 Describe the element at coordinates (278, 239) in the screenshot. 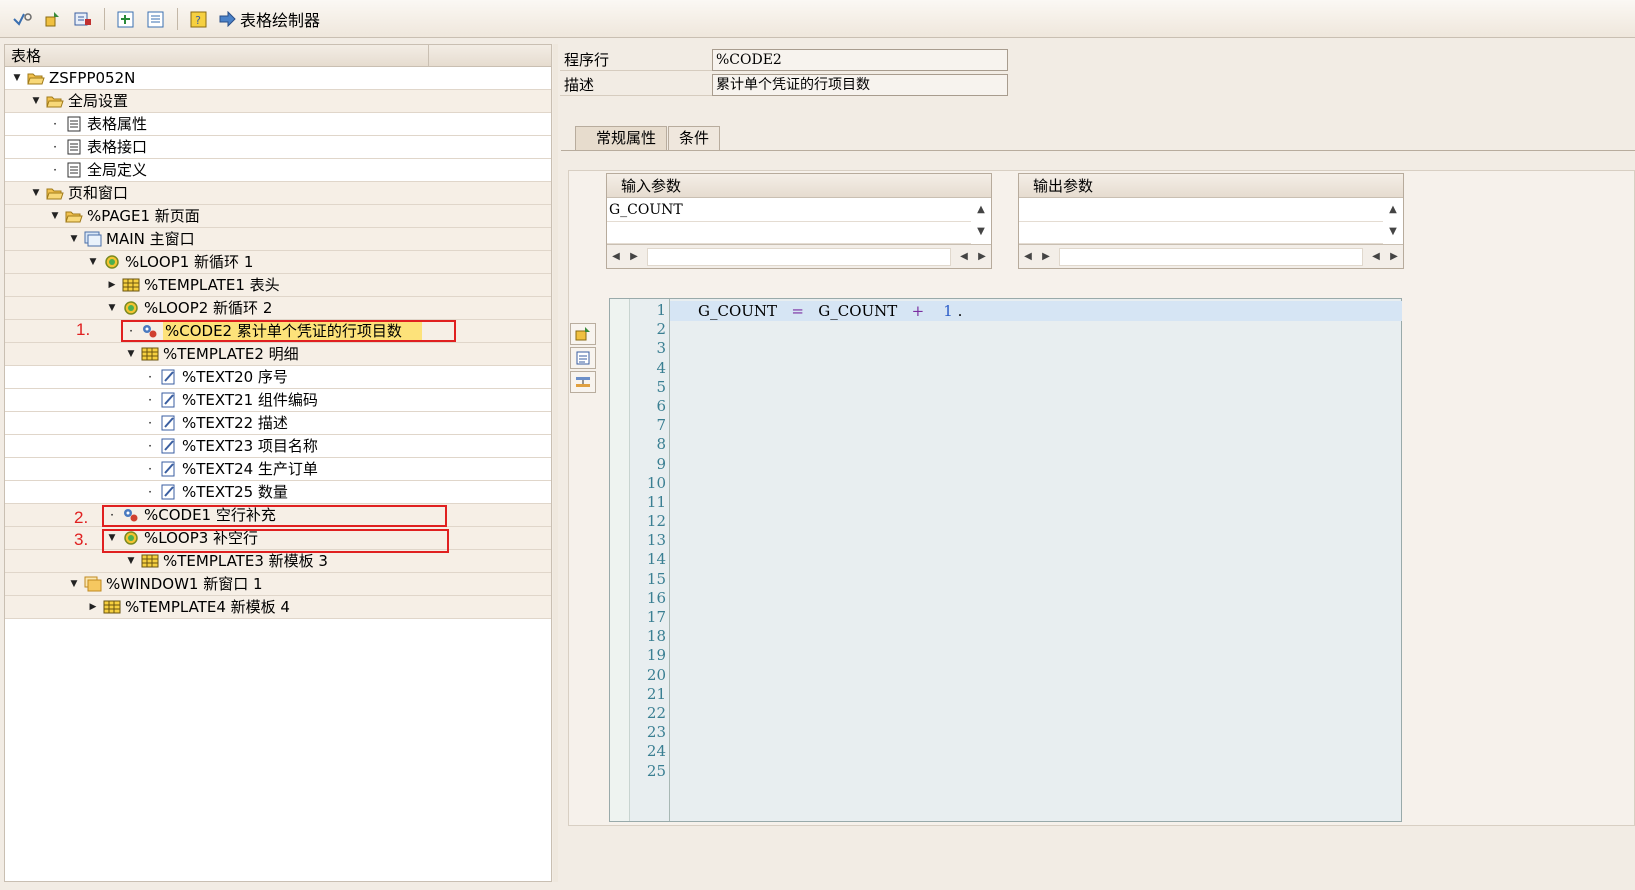

I see `tree-node: ▼ MAIN 主窗口` at that location.